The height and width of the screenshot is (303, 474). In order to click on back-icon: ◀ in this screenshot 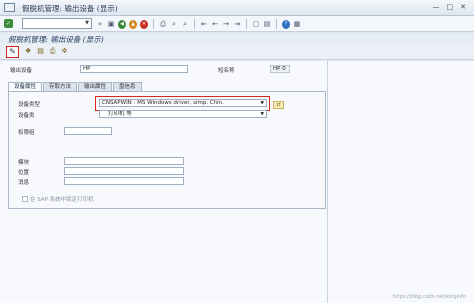, I will do `click(122, 24)`.